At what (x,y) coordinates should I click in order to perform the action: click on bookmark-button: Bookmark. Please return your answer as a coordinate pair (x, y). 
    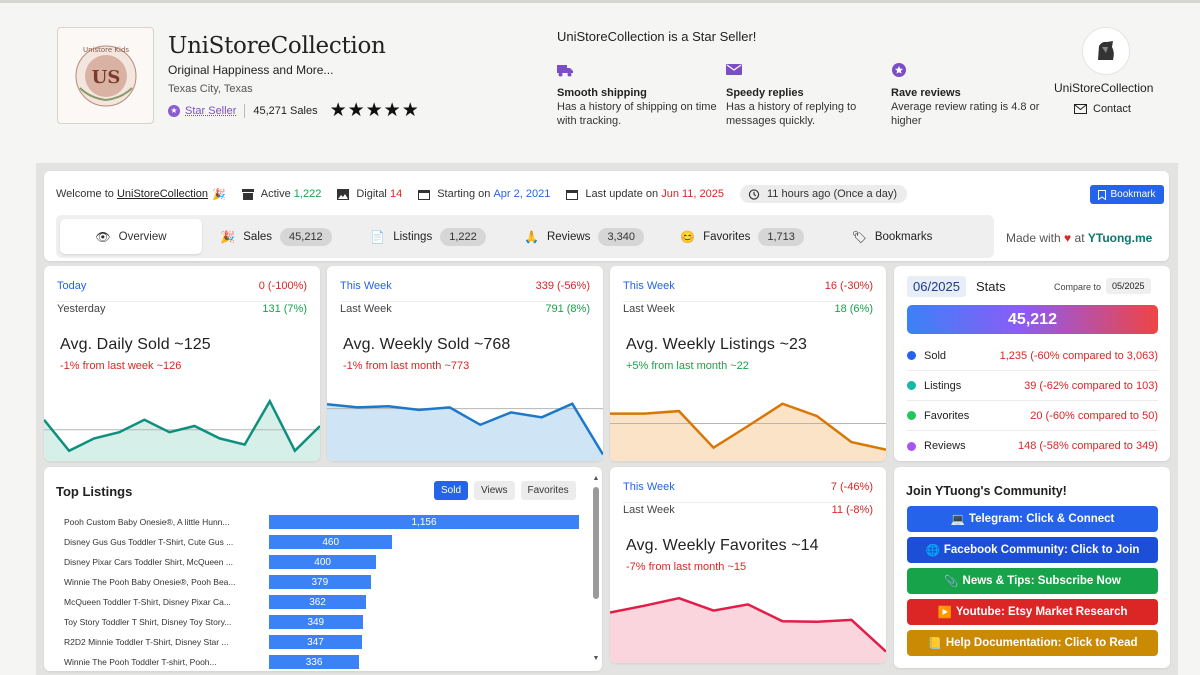
    Looking at the image, I should click on (1127, 194).